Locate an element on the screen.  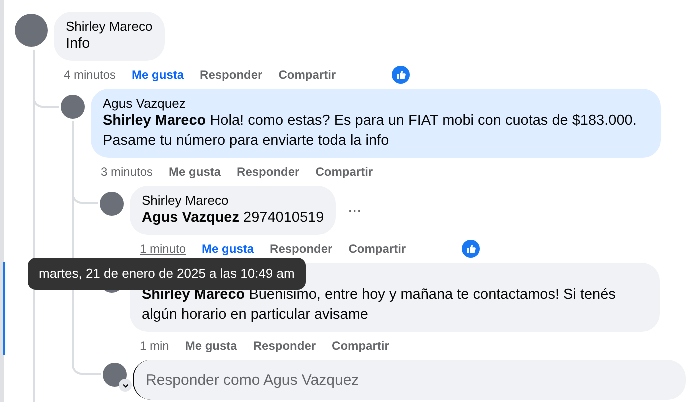
timestamp: 3 minutos is located at coordinates (127, 172).